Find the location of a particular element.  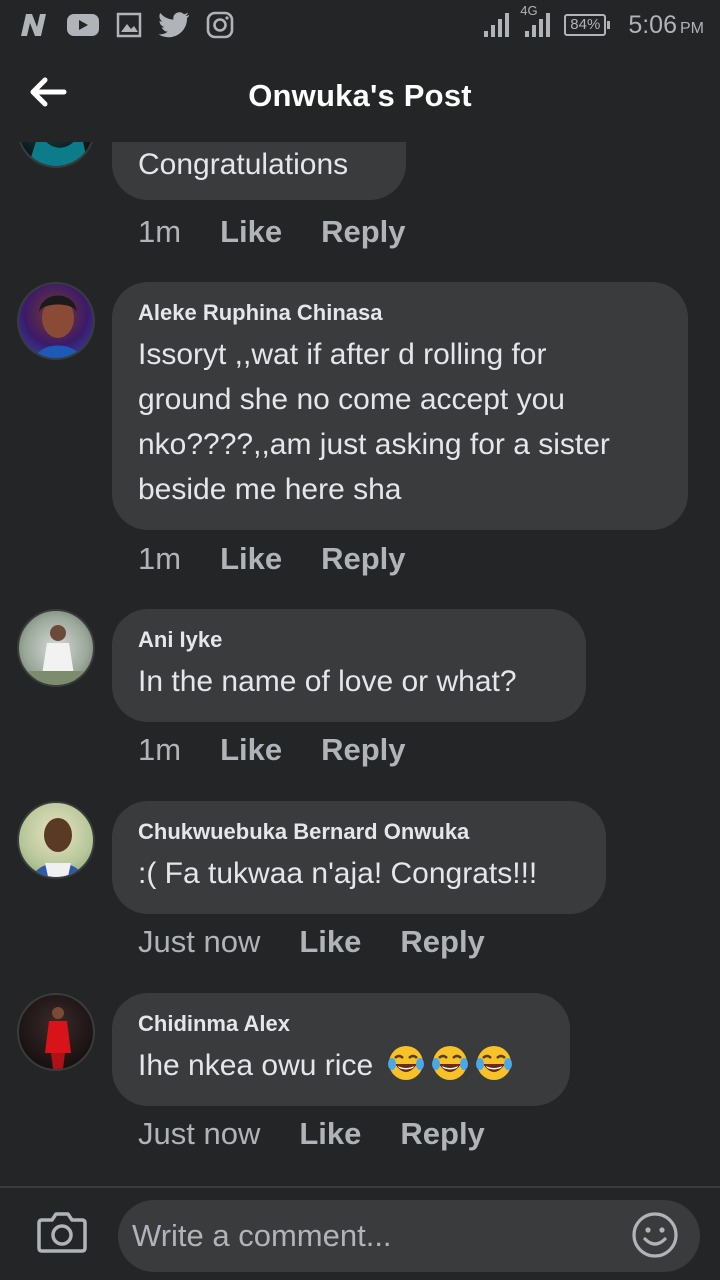

smiley-icon is located at coordinates (655, 1237).